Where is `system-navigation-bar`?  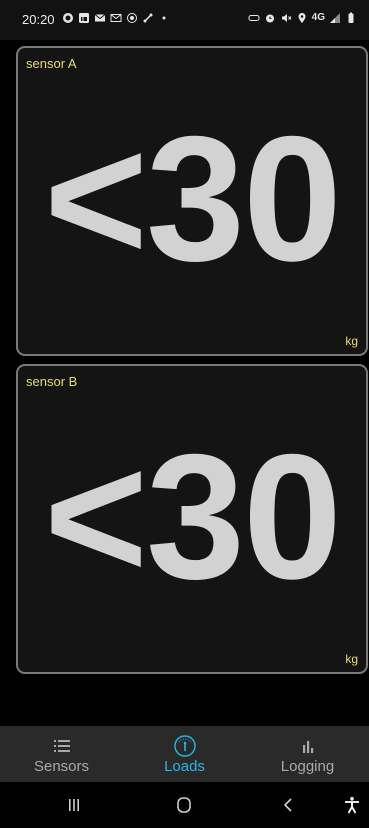 system-navigation-bar is located at coordinates (184, 805).